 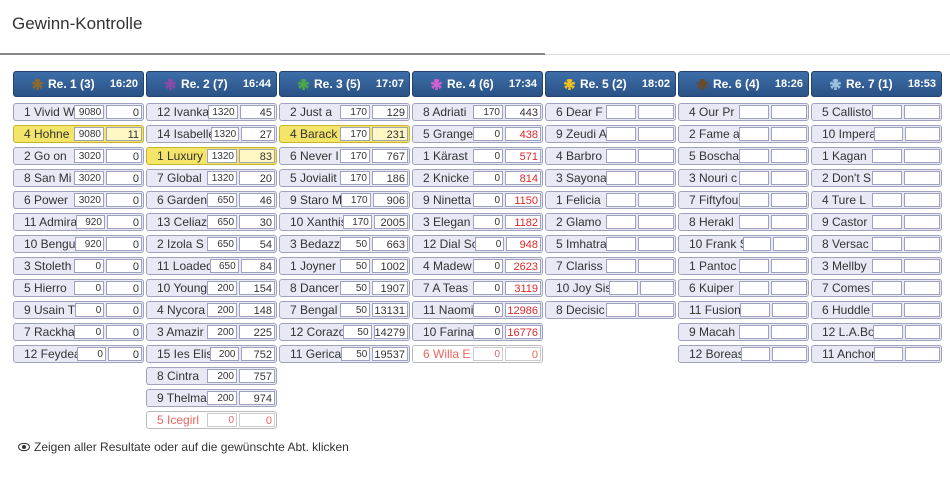 What do you see at coordinates (743, 310) in the screenshot?
I see `runner-row: 11 Fusion` at bounding box center [743, 310].